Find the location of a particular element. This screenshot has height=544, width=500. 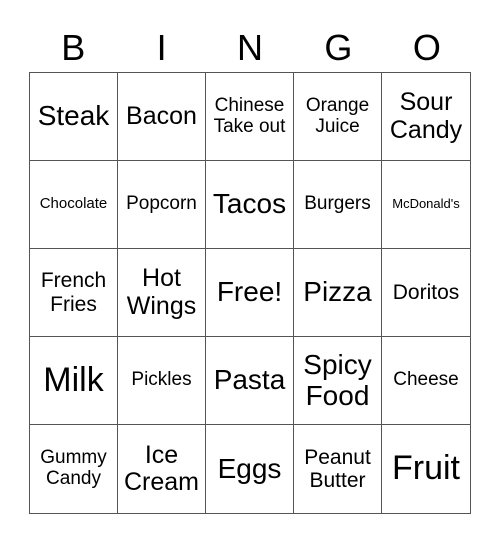

header-letter-n: N is located at coordinates (250, 47).